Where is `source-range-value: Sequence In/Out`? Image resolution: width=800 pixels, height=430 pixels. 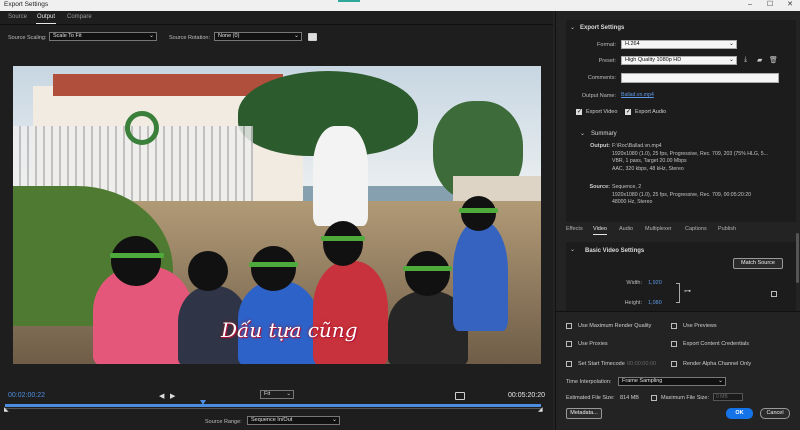 source-range-value: Sequence In/Out is located at coordinates (272, 420).